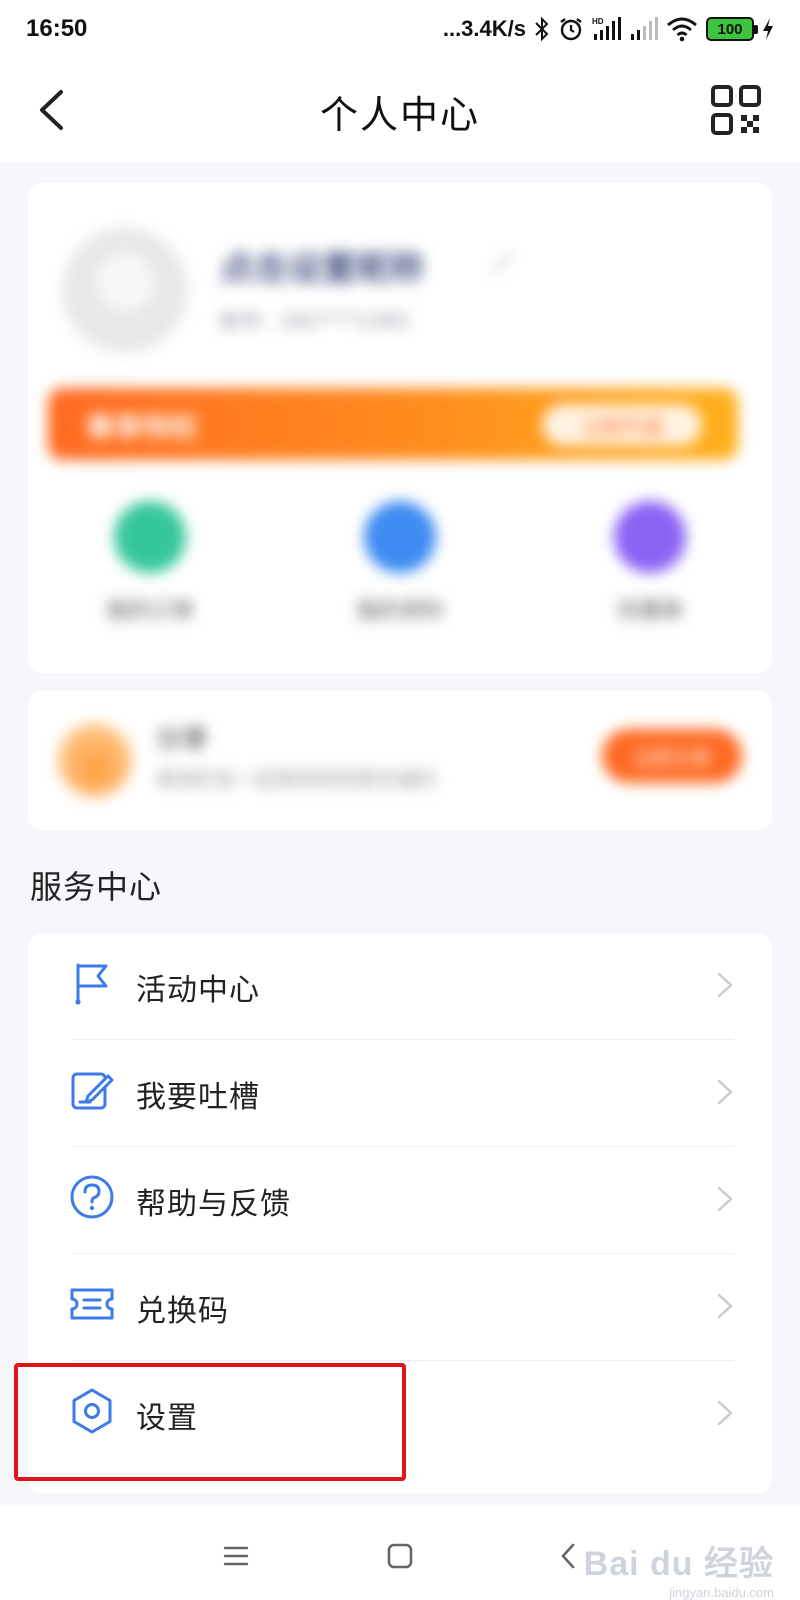  What do you see at coordinates (682, 29) in the screenshot?
I see `wifi-icon` at bounding box center [682, 29].